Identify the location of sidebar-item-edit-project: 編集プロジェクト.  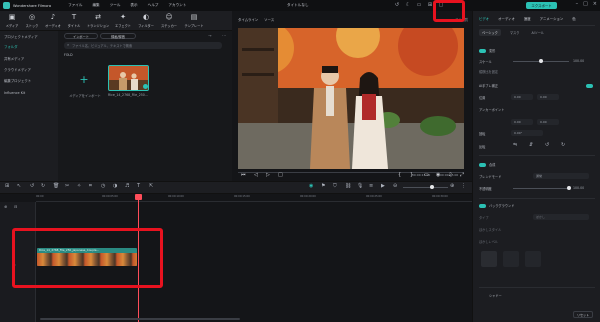
(29, 80).